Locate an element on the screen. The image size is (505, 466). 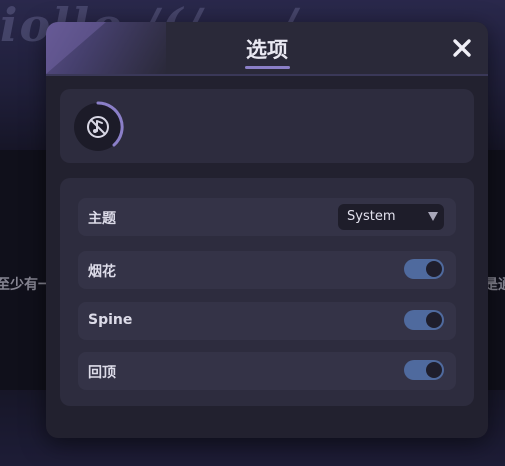
title-underline is located at coordinates (267, 67).